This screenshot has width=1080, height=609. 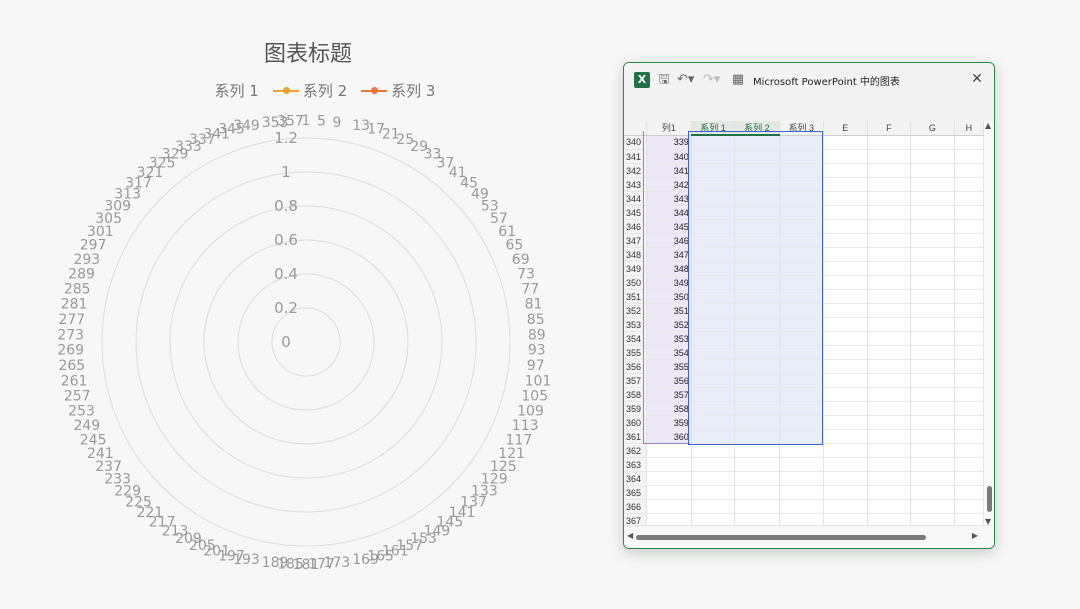 What do you see at coordinates (738, 80) in the screenshot?
I see `edit-data-table-icon: ▦` at bounding box center [738, 80].